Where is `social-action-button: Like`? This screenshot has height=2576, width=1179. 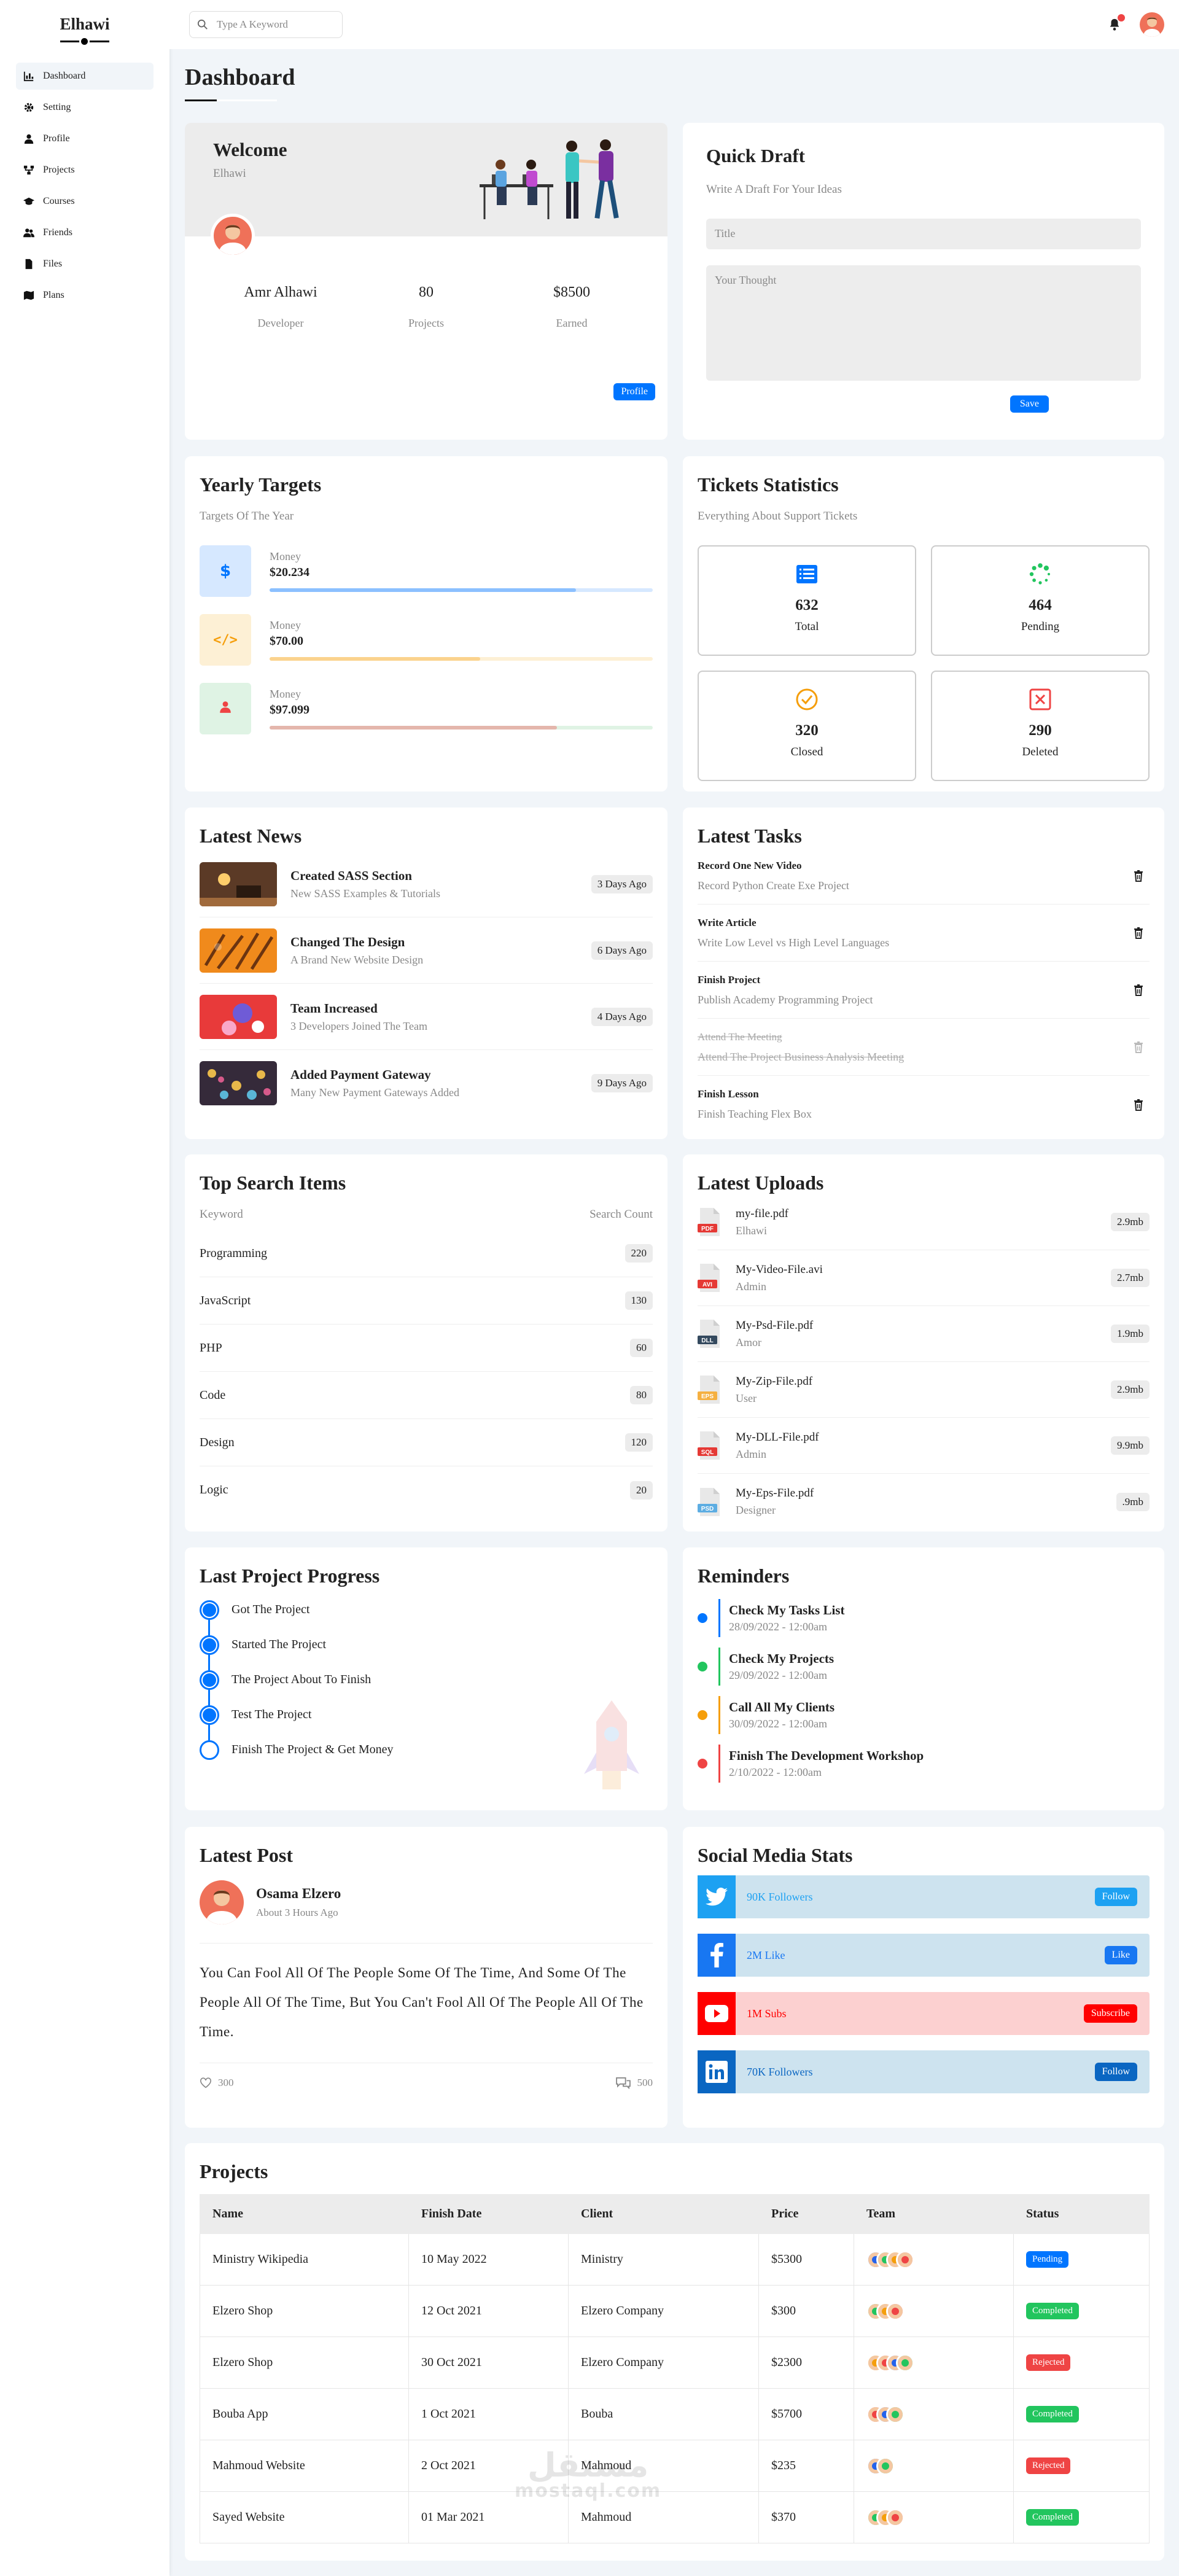
social-action-button: Like is located at coordinates (1120, 1955).